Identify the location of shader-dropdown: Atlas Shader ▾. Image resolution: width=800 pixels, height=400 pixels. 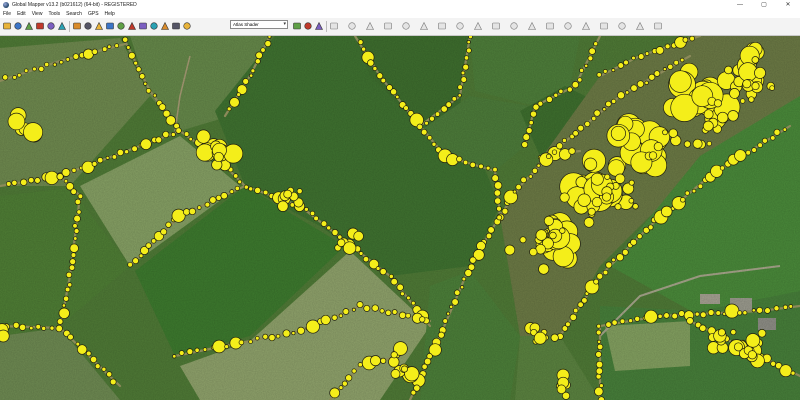
(259, 24).